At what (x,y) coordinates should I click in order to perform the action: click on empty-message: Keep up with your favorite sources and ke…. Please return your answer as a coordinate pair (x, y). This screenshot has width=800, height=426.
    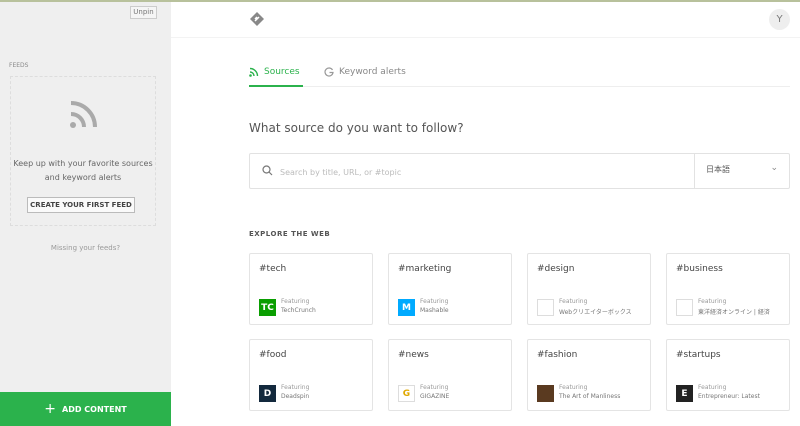
    Looking at the image, I should click on (83, 171).